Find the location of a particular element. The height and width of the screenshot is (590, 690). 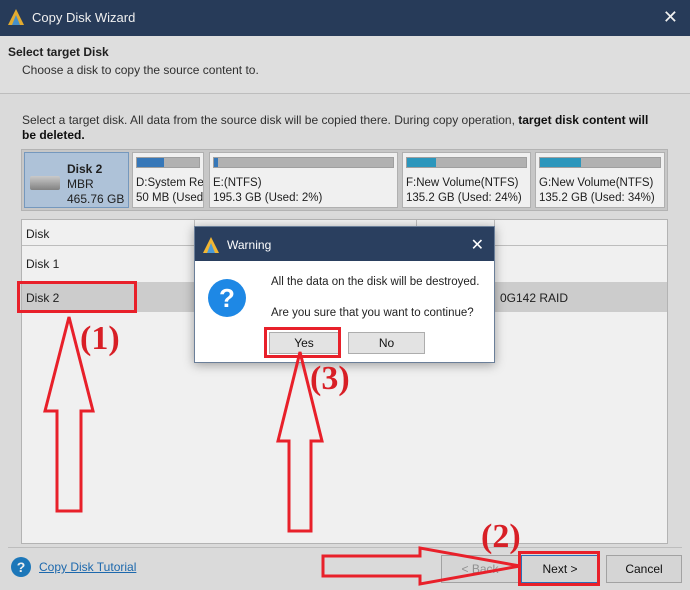

dialog-title-bar: Warning ✕ is located at coordinates (344, 244).